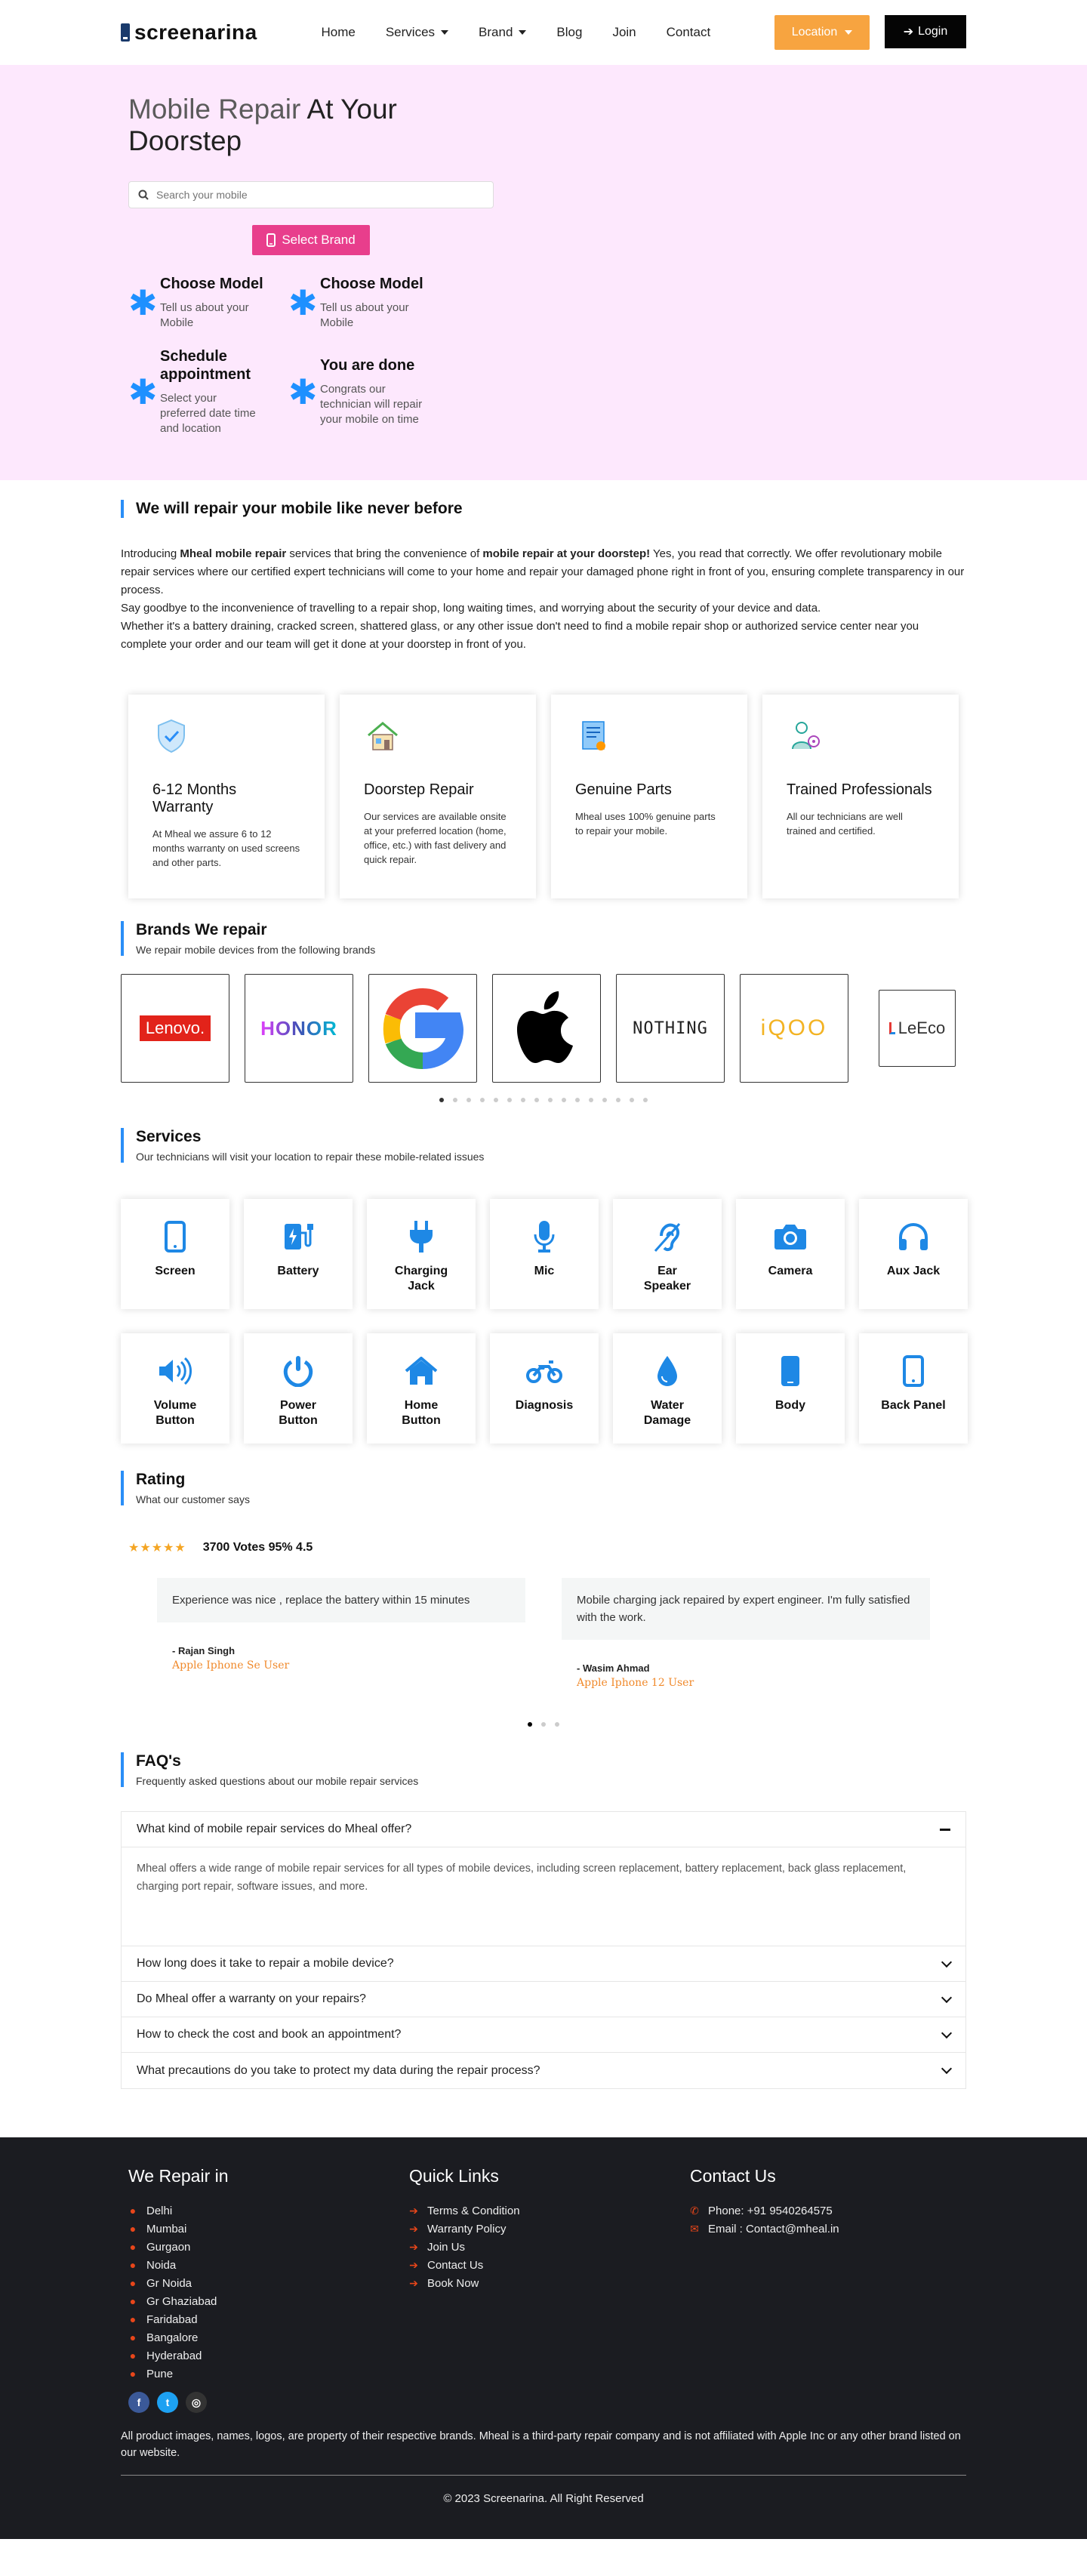 The width and height of the screenshot is (1087, 2576). I want to click on facebook-icon: f, so click(138, 2402).